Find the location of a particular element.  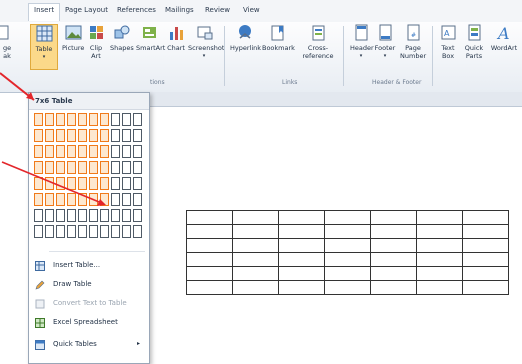

page-number-button: # Page Number is located at coordinates (413, 42).